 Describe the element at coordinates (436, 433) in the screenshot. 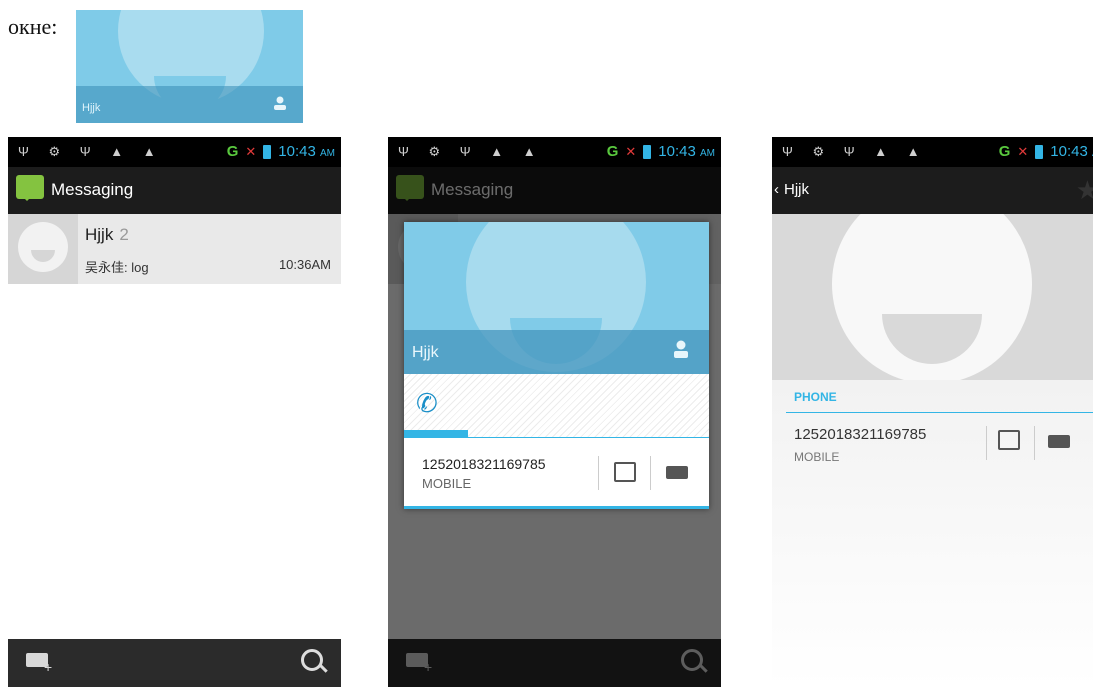

I see `tab-indicator` at that location.